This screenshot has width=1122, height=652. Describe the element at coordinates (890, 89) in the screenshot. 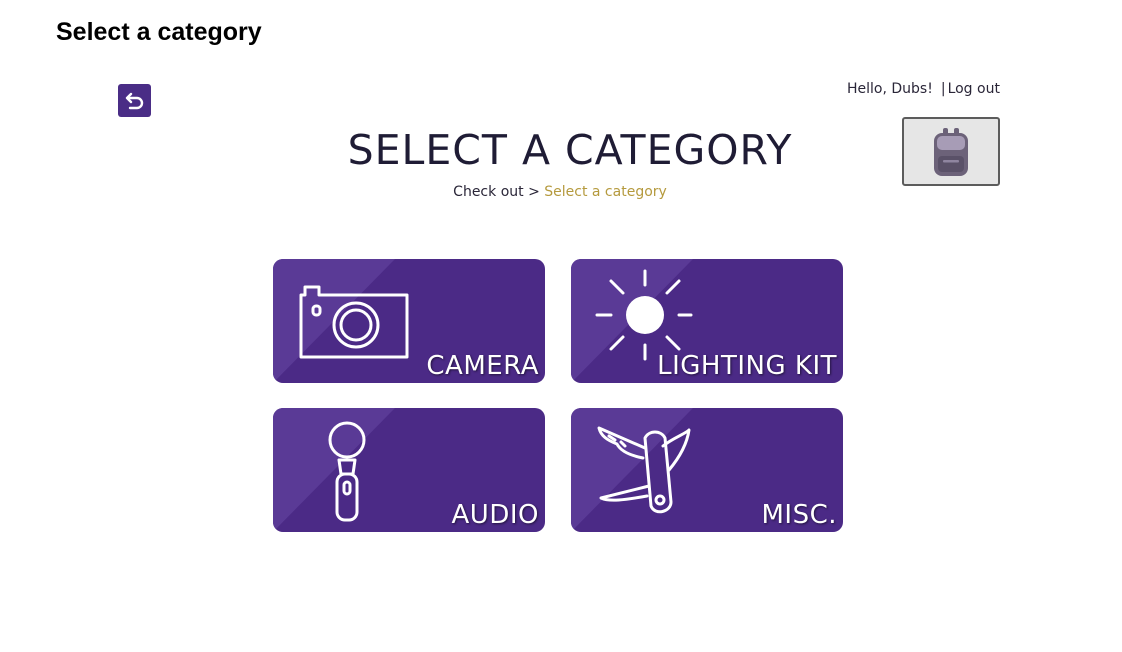

I see `user-greeting: Hello, Dubs!` at that location.